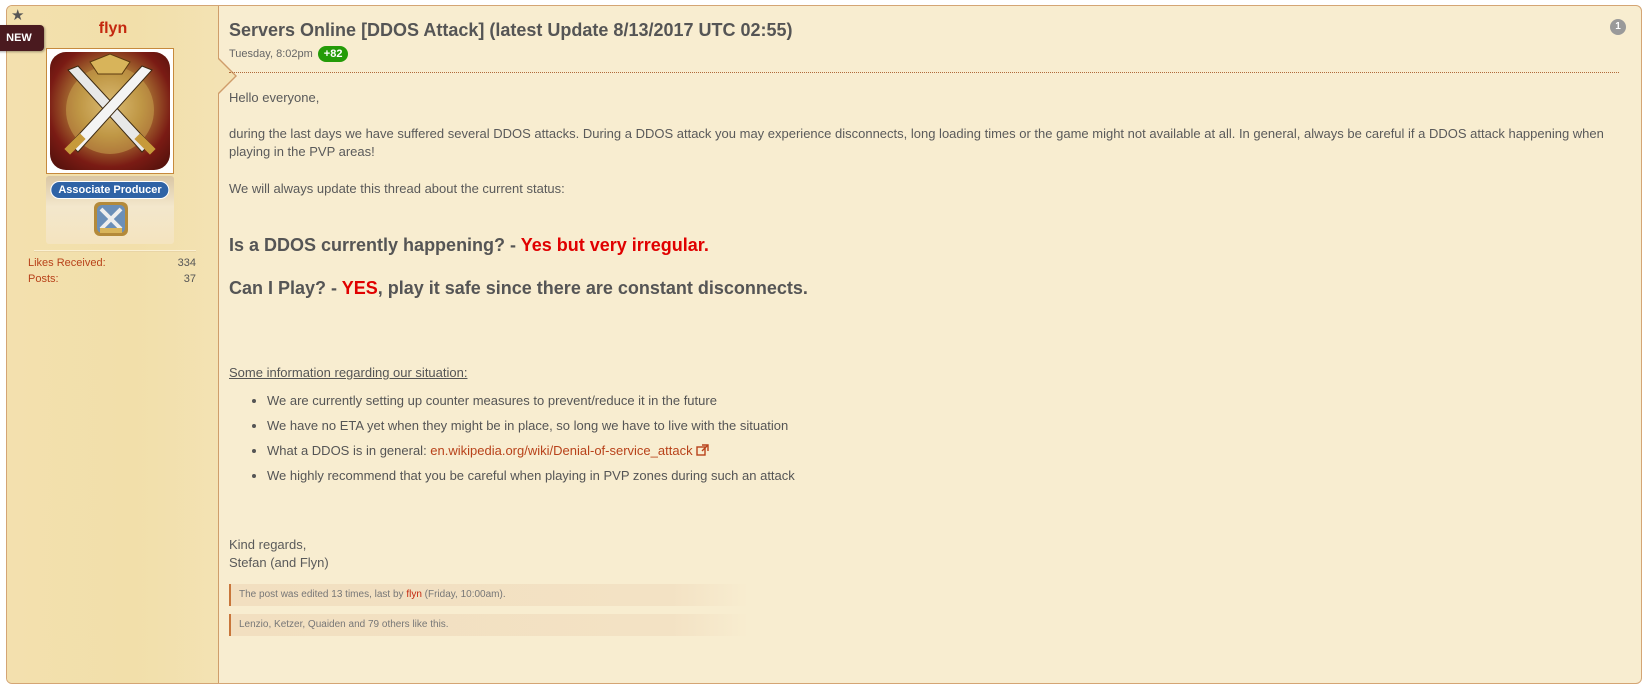 The image size is (1647, 689). I want to click on avatar-image, so click(110, 111).